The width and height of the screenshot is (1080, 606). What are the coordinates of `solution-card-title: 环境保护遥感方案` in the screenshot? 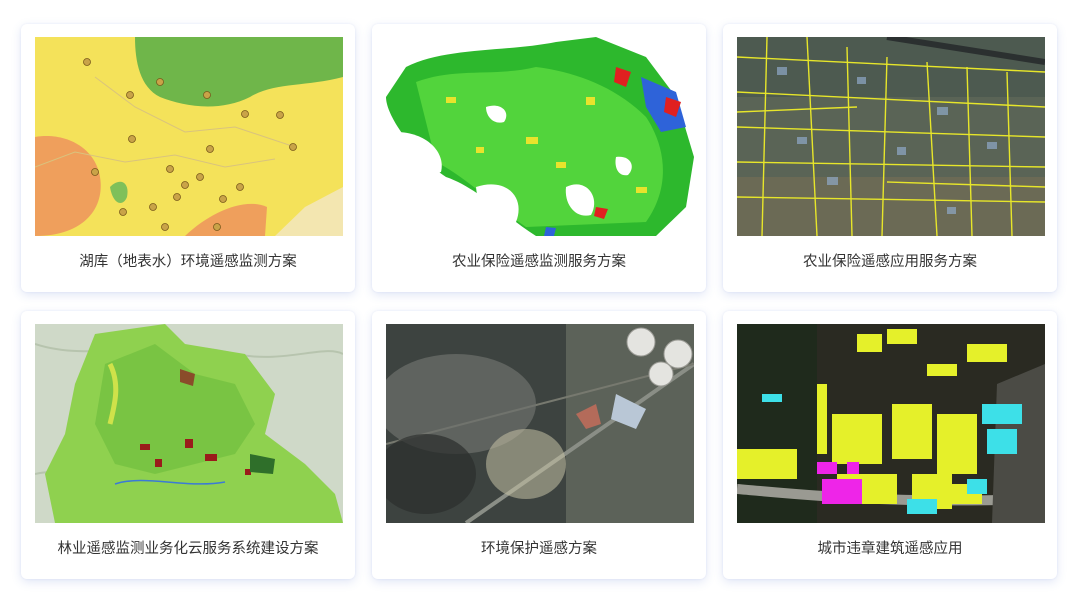 It's located at (539, 549).